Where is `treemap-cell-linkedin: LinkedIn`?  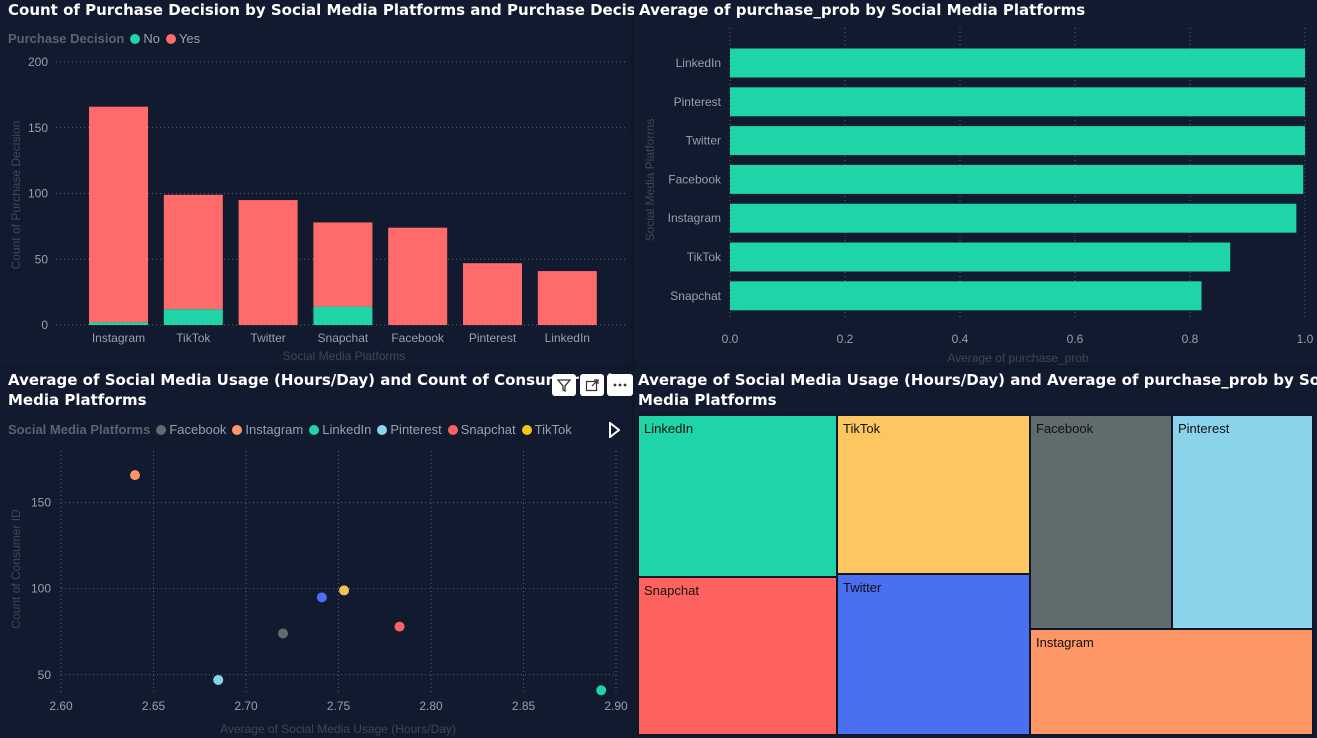
treemap-cell-linkedin: LinkedIn is located at coordinates (737, 496).